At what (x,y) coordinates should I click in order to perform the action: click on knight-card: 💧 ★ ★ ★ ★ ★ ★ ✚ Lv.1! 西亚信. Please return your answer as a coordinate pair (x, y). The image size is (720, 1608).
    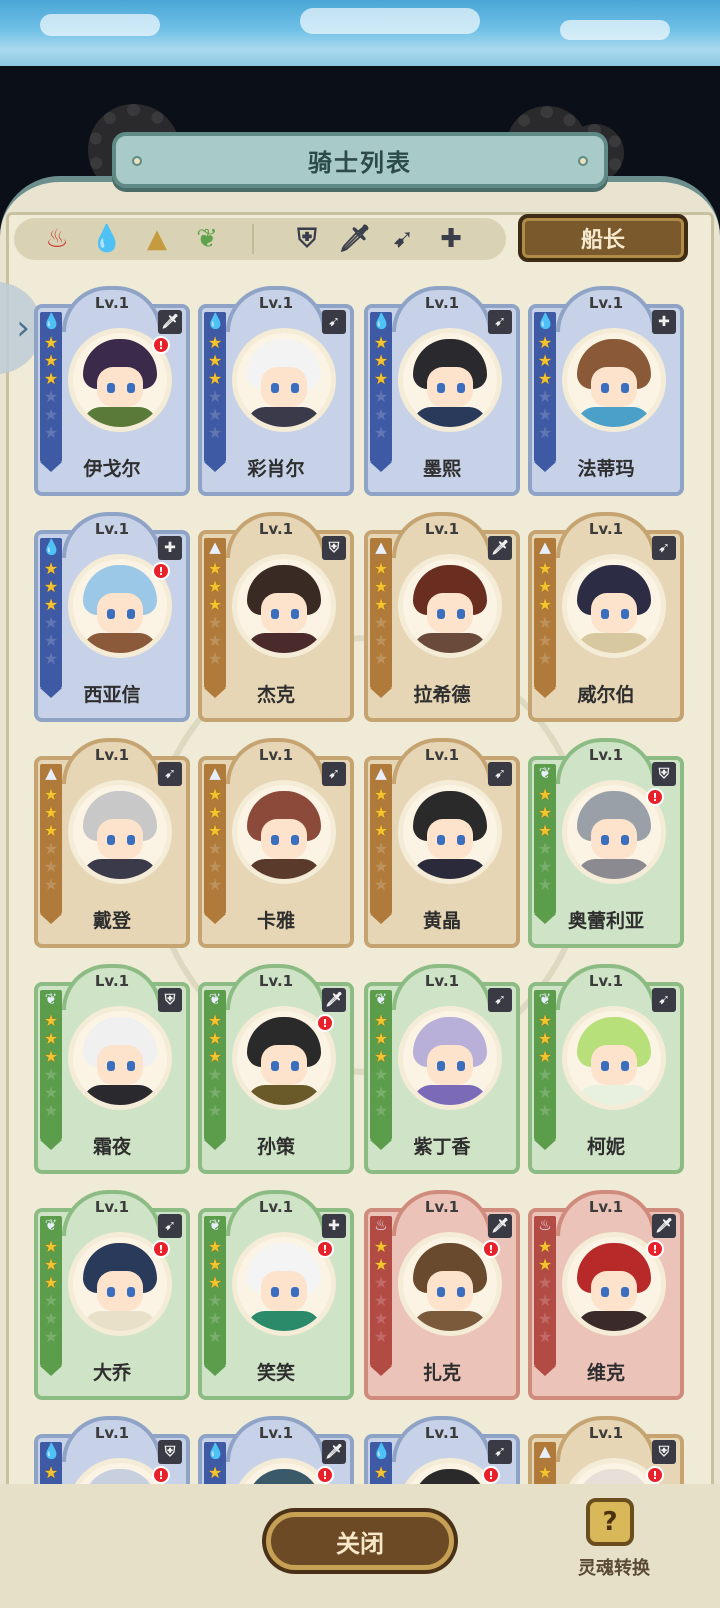
    Looking at the image, I should click on (112, 617).